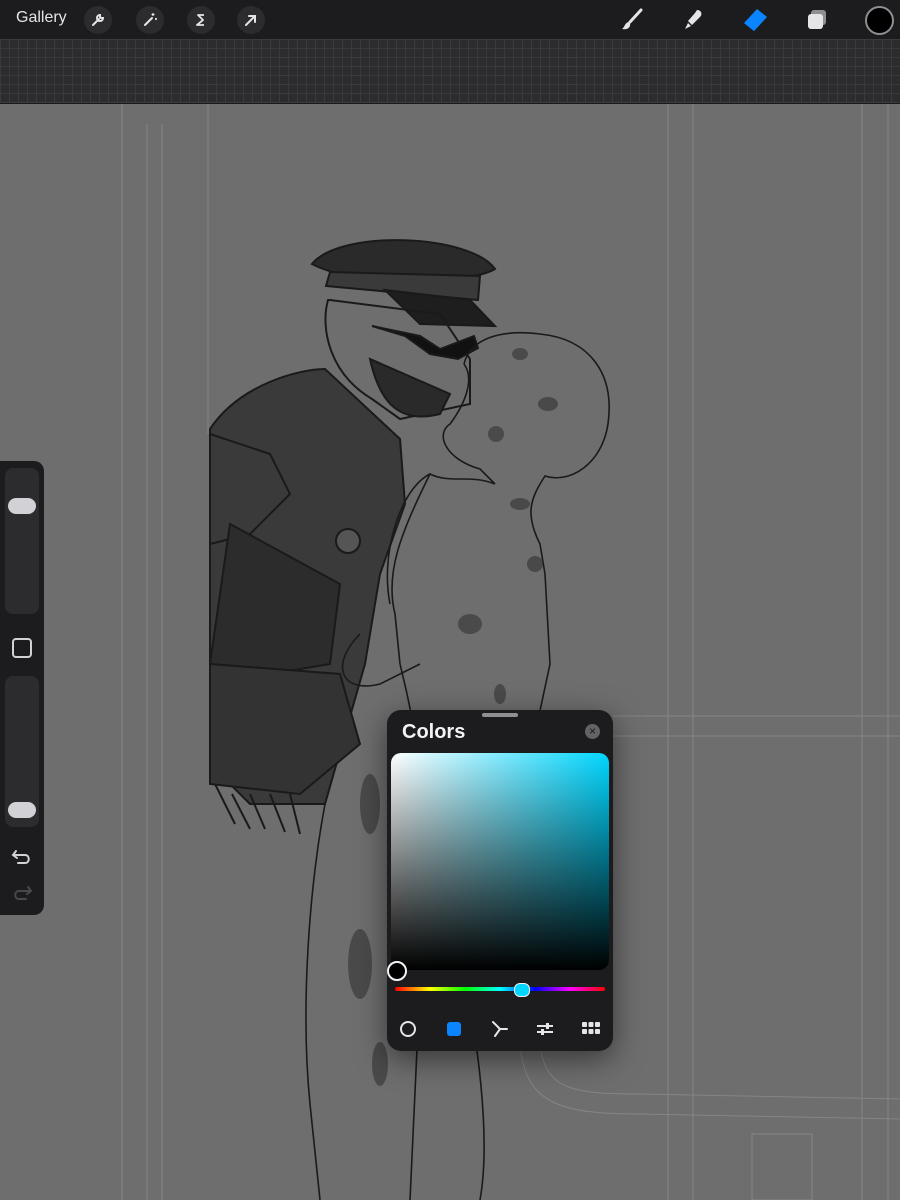 The width and height of the screenshot is (900, 1200). I want to click on layers-button, so click(817, 20).